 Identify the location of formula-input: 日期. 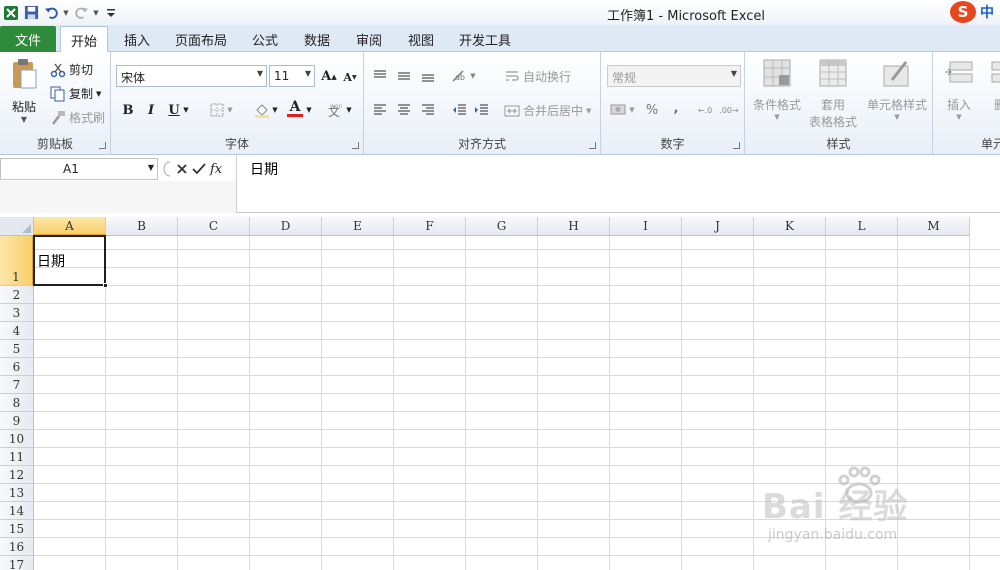
(264, 169).